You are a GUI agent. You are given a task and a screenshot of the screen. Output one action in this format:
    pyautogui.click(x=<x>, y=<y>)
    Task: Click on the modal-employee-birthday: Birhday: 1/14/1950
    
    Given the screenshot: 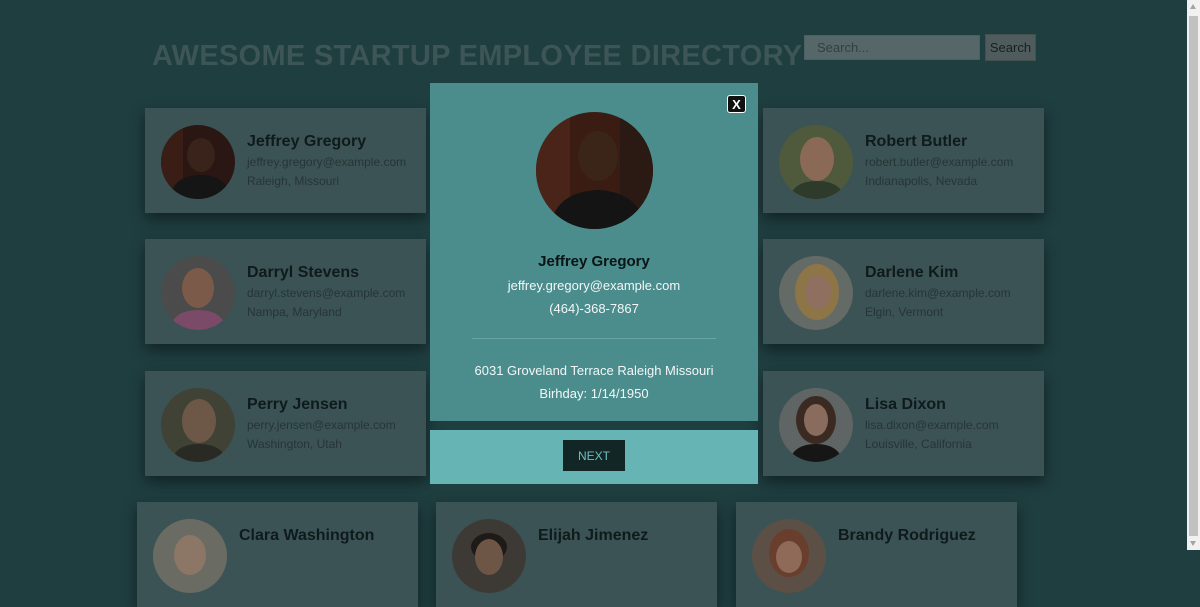 What is the action you would take?
    pyautogui.click(x=594, y=393)
    